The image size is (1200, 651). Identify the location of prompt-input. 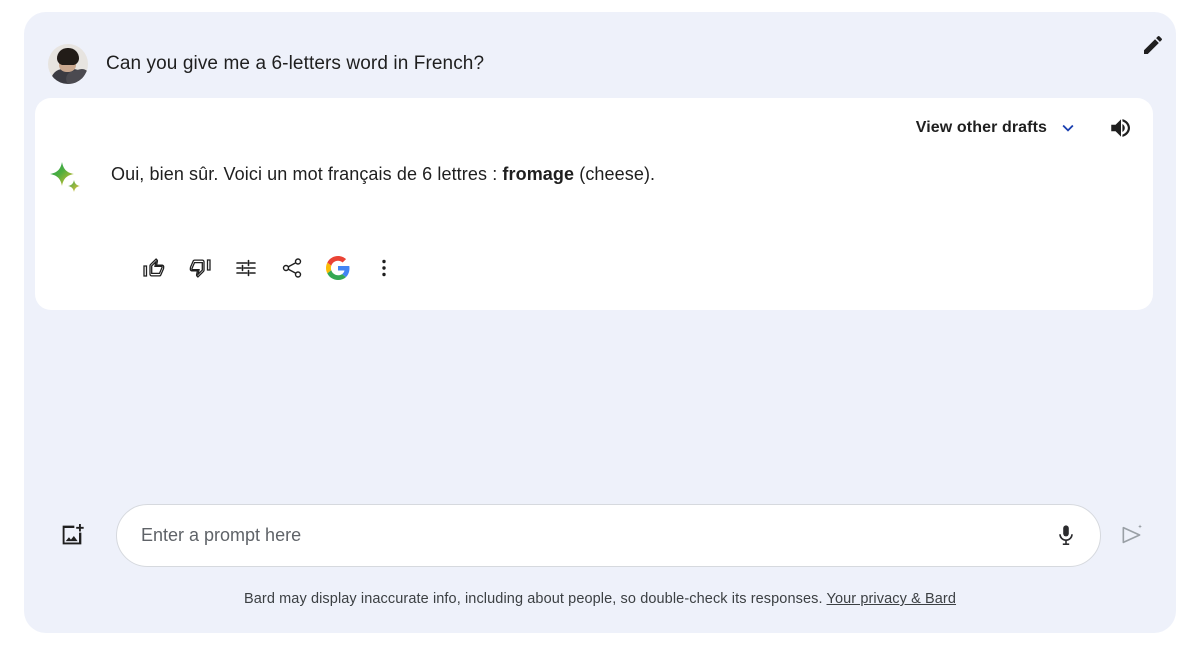
(590, 535).